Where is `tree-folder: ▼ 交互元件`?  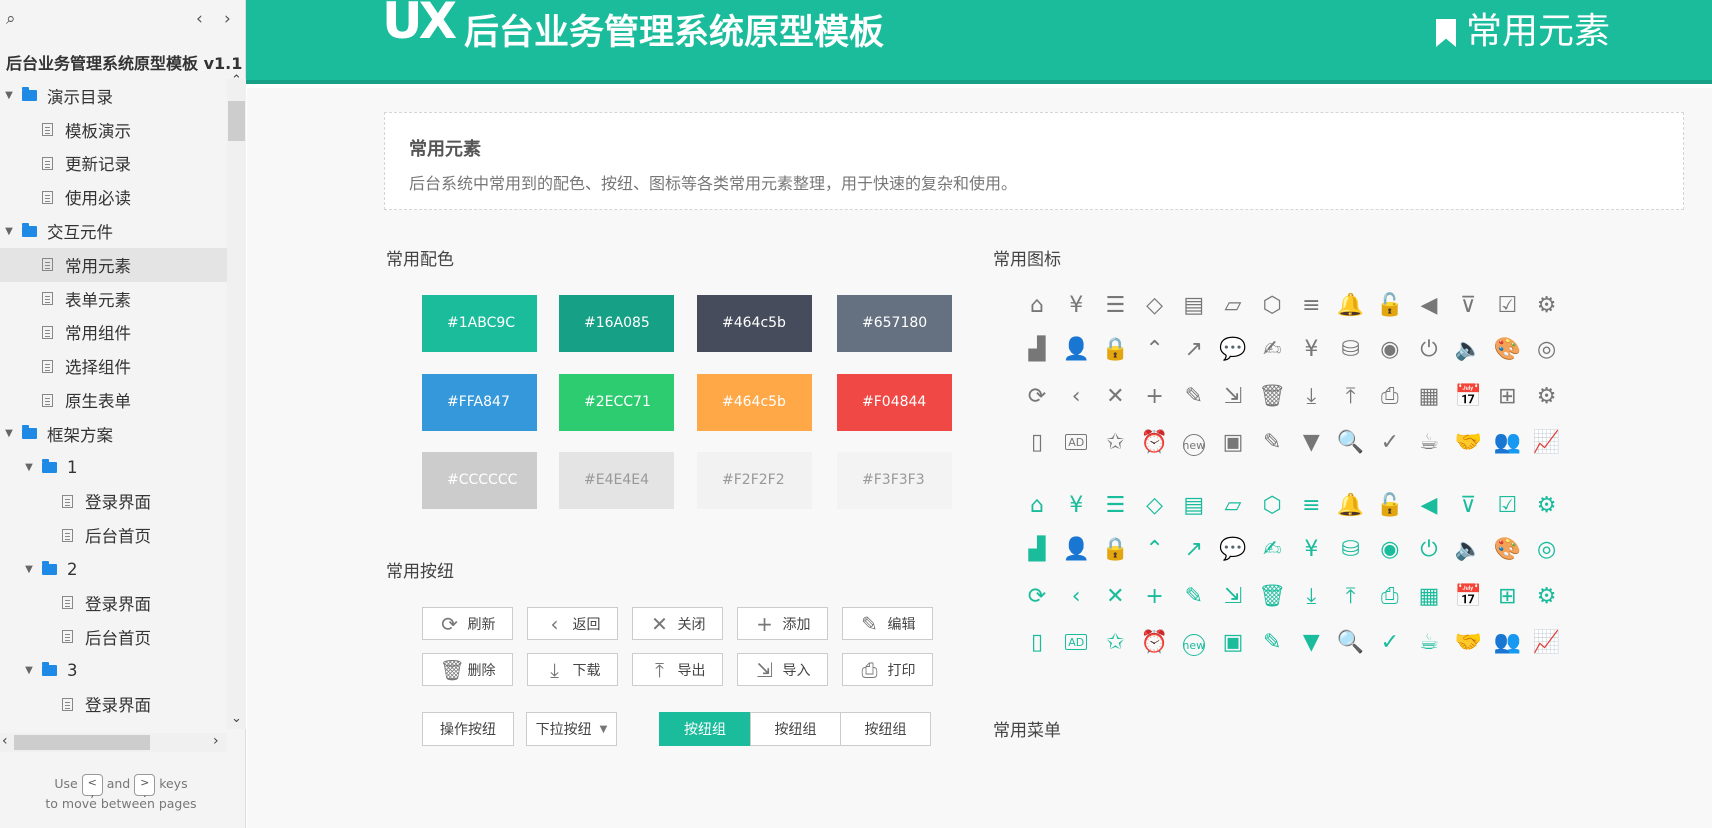
tree-folder: ▼ 交互元件 is located at coordinates (113, 231).